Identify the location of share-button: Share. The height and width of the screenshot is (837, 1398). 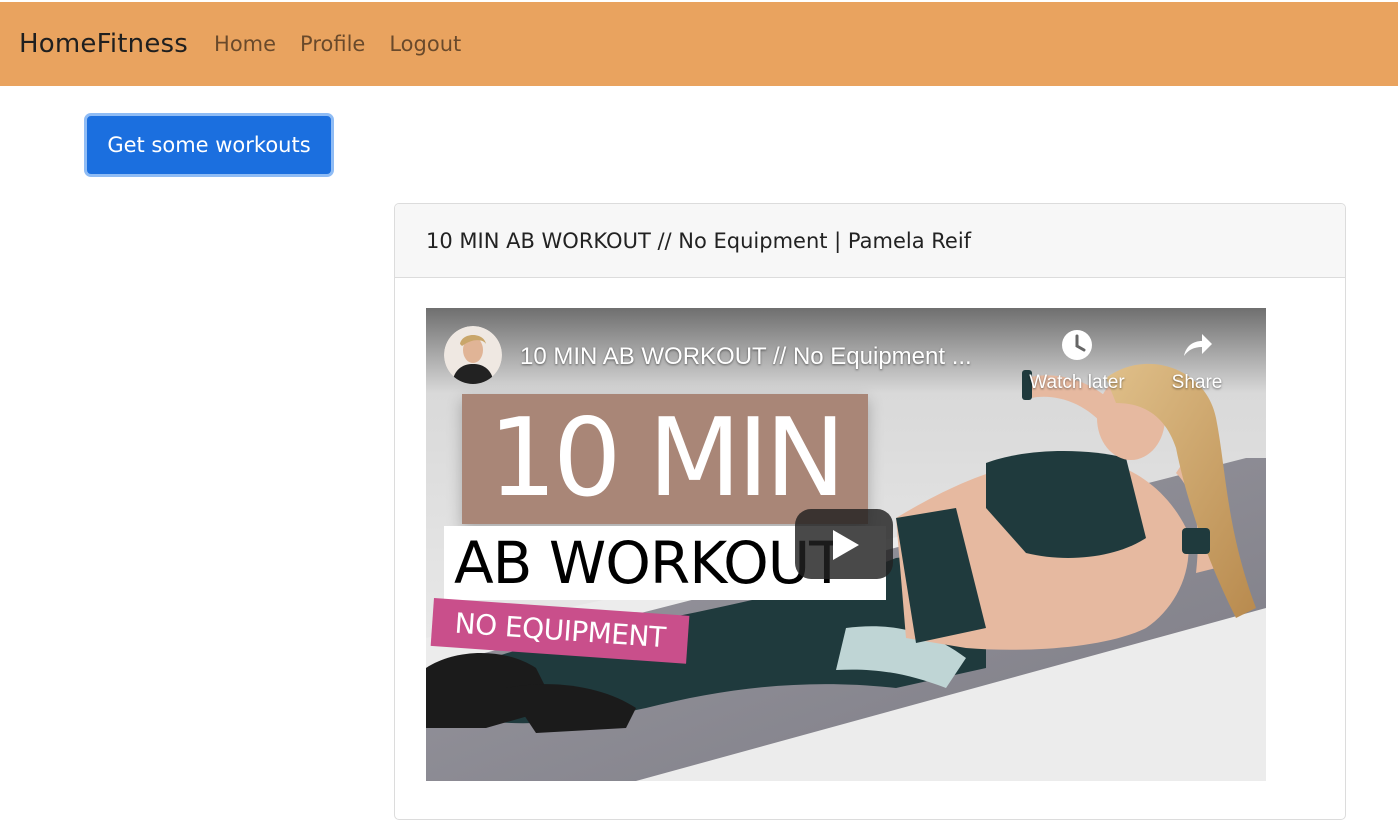
(1197, 361).